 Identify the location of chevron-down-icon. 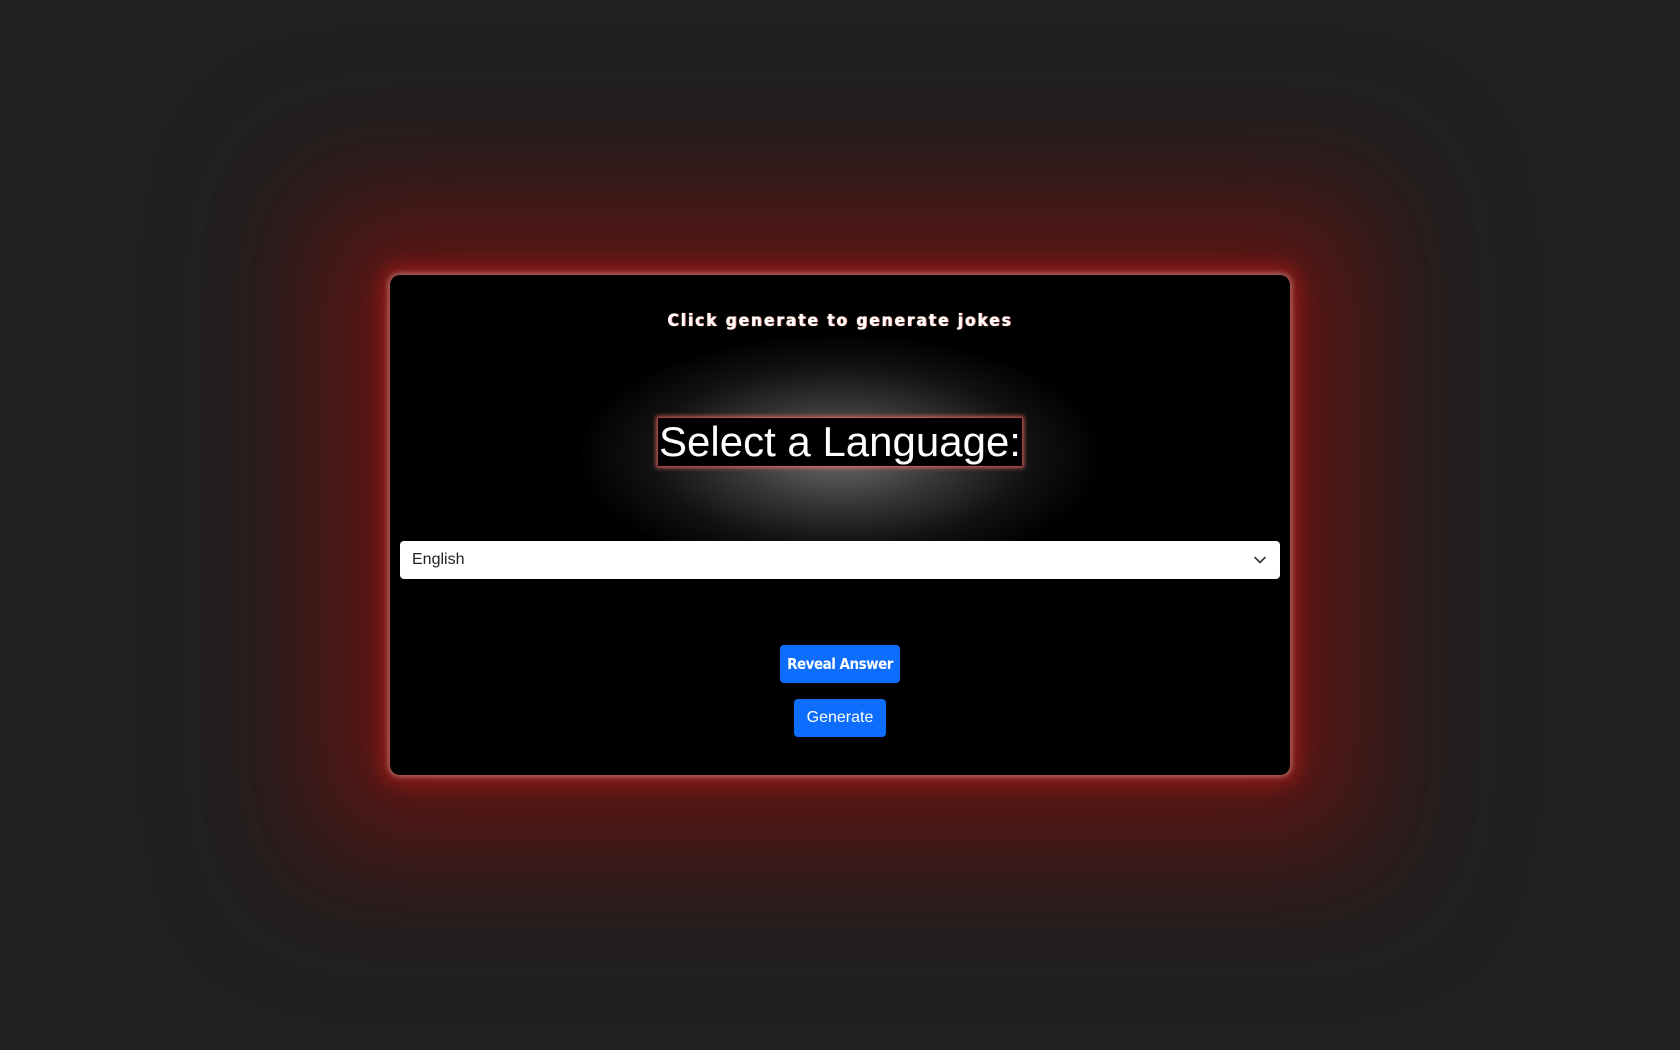
(1260, 560).